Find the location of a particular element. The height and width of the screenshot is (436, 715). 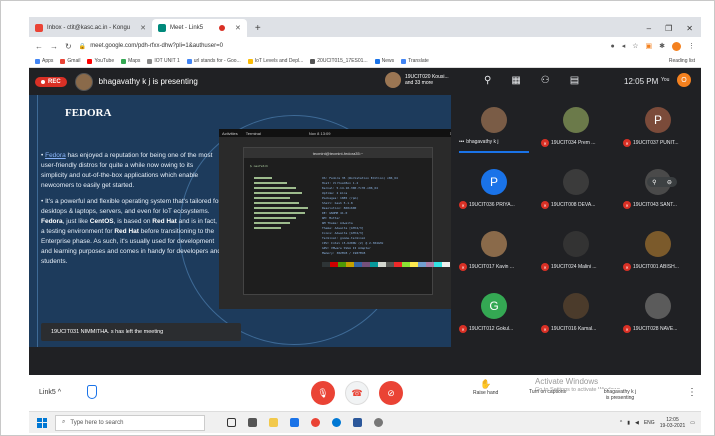

close-window-icon: ✕ is located at coordinates (689, 28).